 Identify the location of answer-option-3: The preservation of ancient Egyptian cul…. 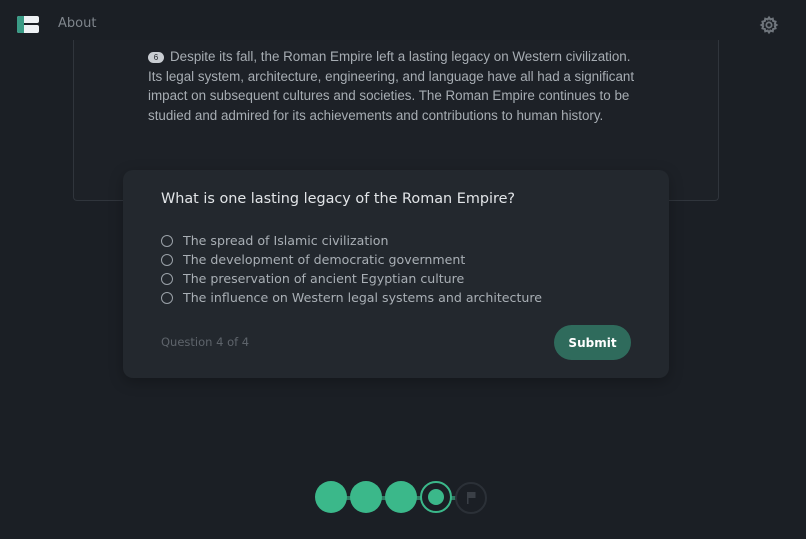
(351, 278).